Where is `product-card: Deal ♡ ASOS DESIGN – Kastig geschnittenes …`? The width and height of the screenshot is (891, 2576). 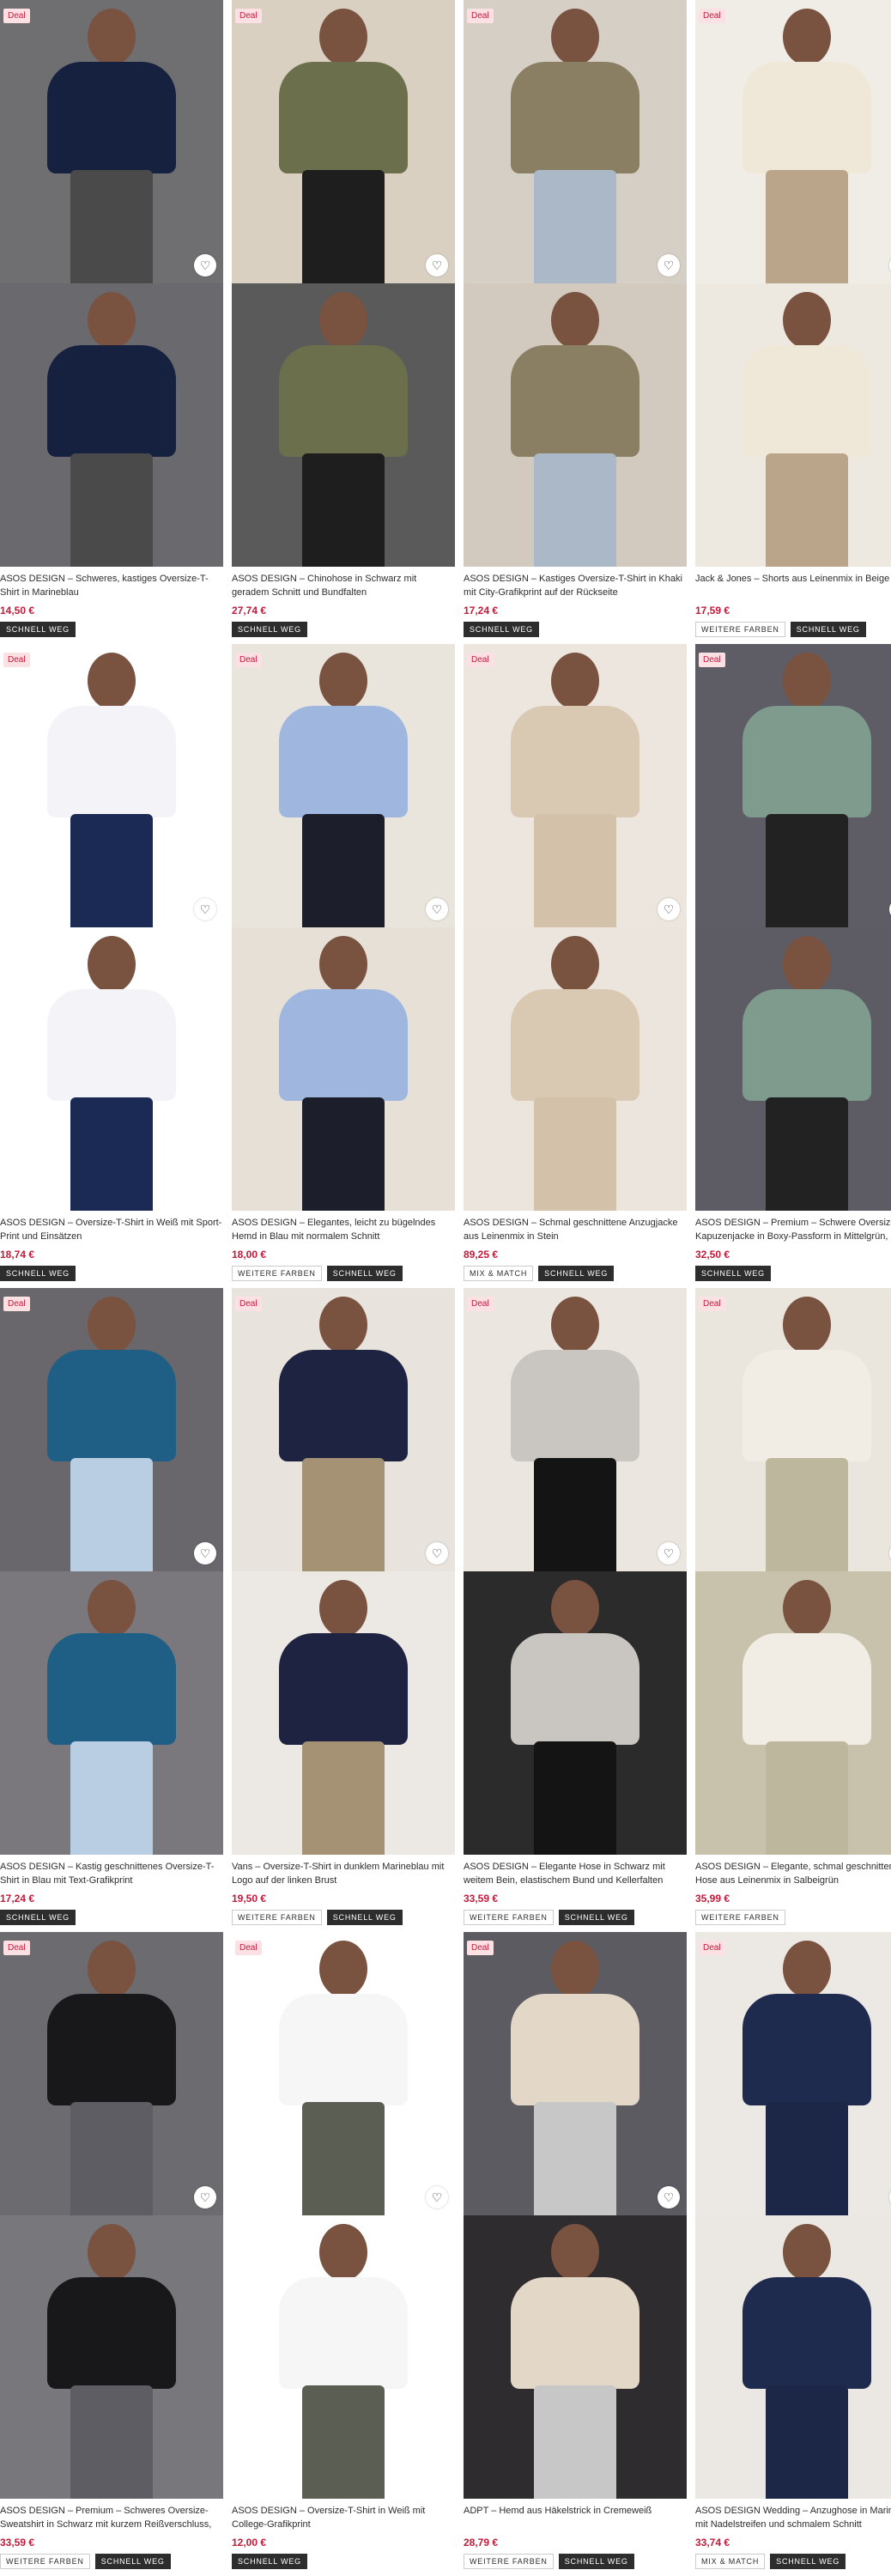
product-card: Deal ♡ ASOS DESIGN – Kastig geschnittenes … is located at coordinates (111, 1610).